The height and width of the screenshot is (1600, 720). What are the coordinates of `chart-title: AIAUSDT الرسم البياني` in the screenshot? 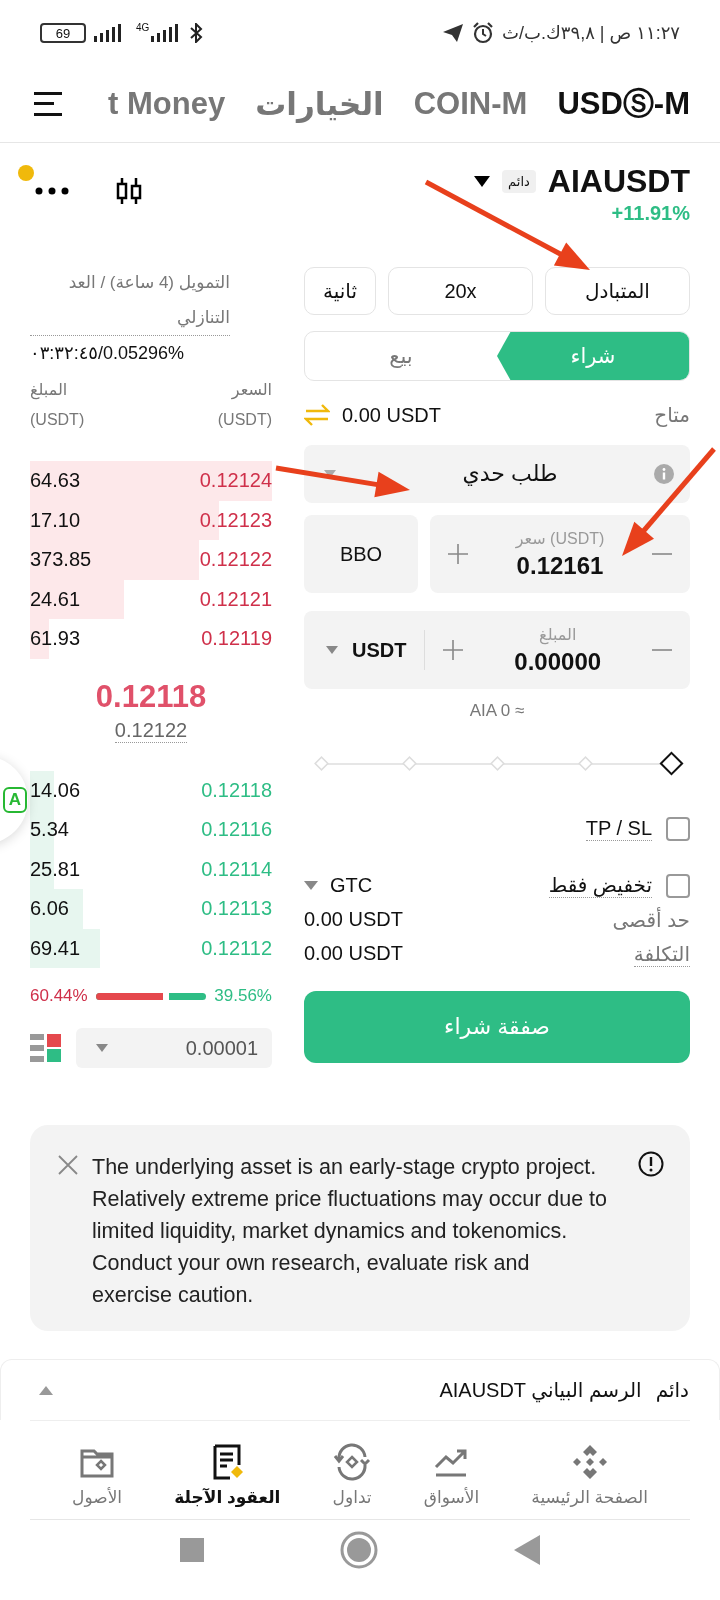 It's located at (540, 1390).